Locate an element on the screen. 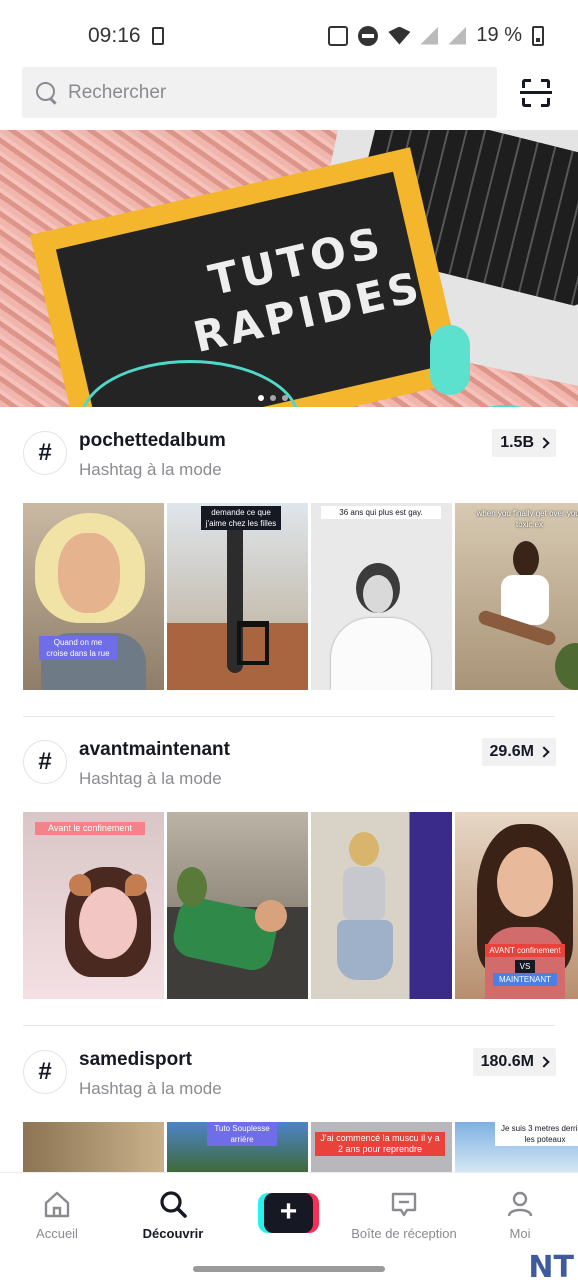 Image resolution: width=578 pixels, height=1285 pixels. home-gesture-bar is located at coordinates (289, 1269).